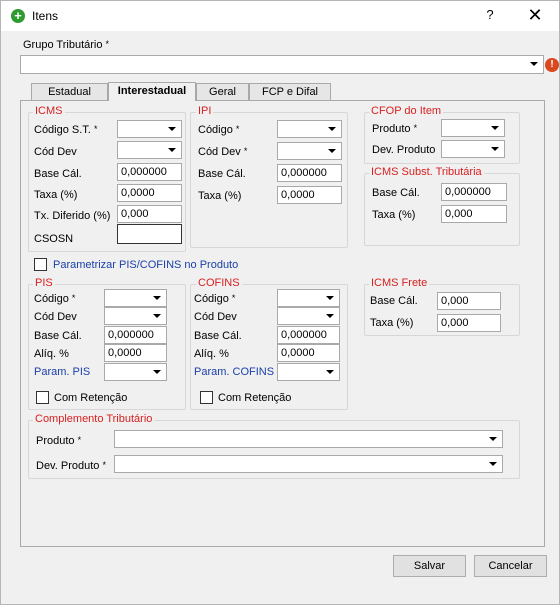 Image resolution: width=560 pixels, height=605 pixels. I want to click on icms-st-legend: ICMS Subst. Tributária, so click(426, 172).